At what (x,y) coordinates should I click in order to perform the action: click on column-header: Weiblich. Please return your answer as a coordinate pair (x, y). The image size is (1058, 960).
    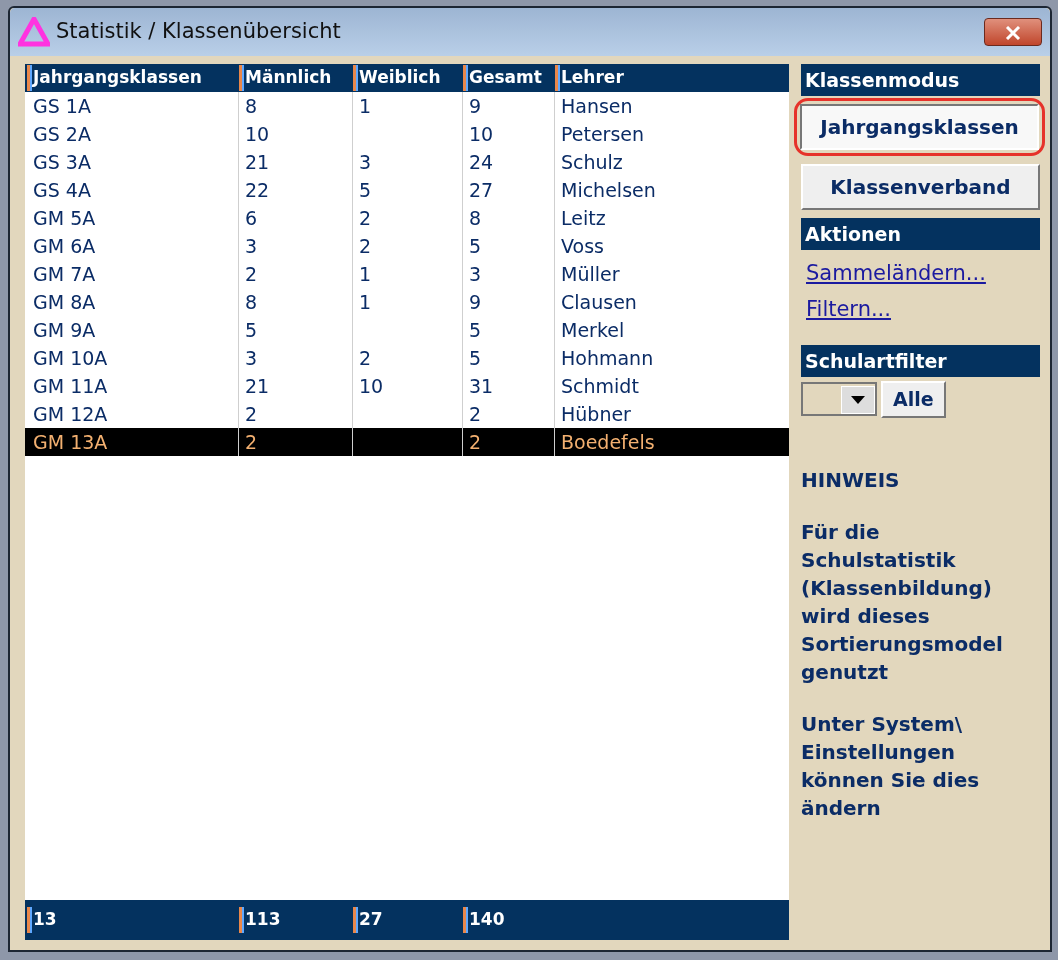
    Looking at the image, I should click on (408, 78).